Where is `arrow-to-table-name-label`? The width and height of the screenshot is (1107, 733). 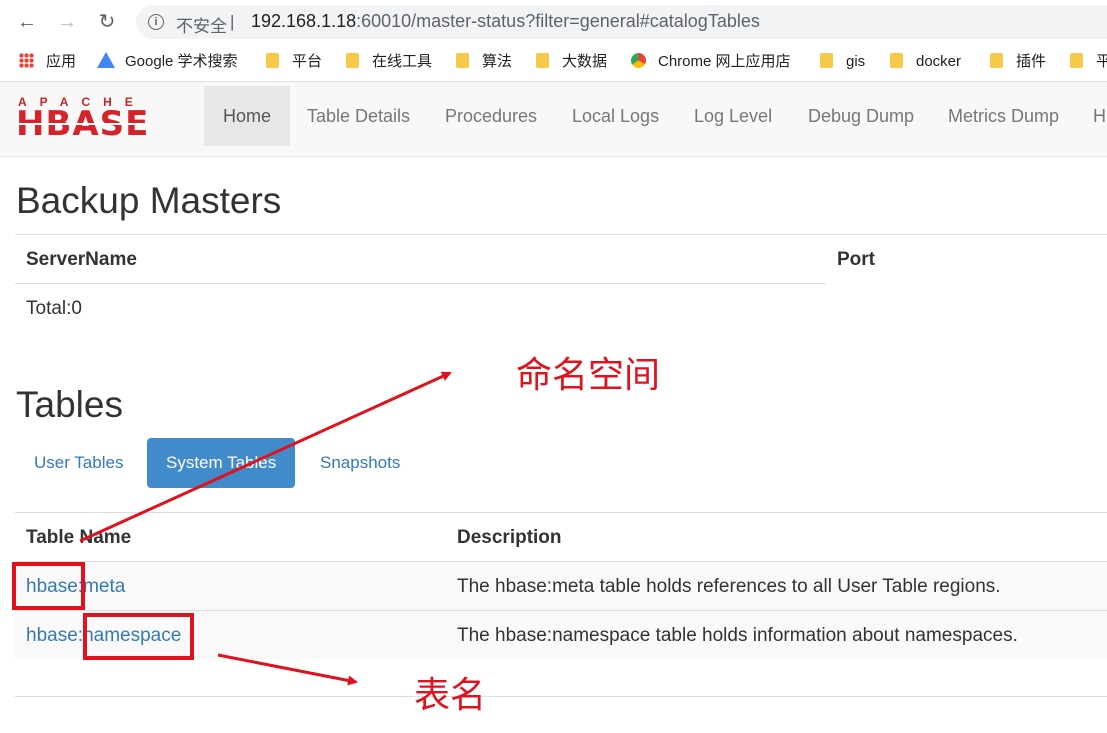
arrow-to-table-name-label is located at coordinates (287, 669).